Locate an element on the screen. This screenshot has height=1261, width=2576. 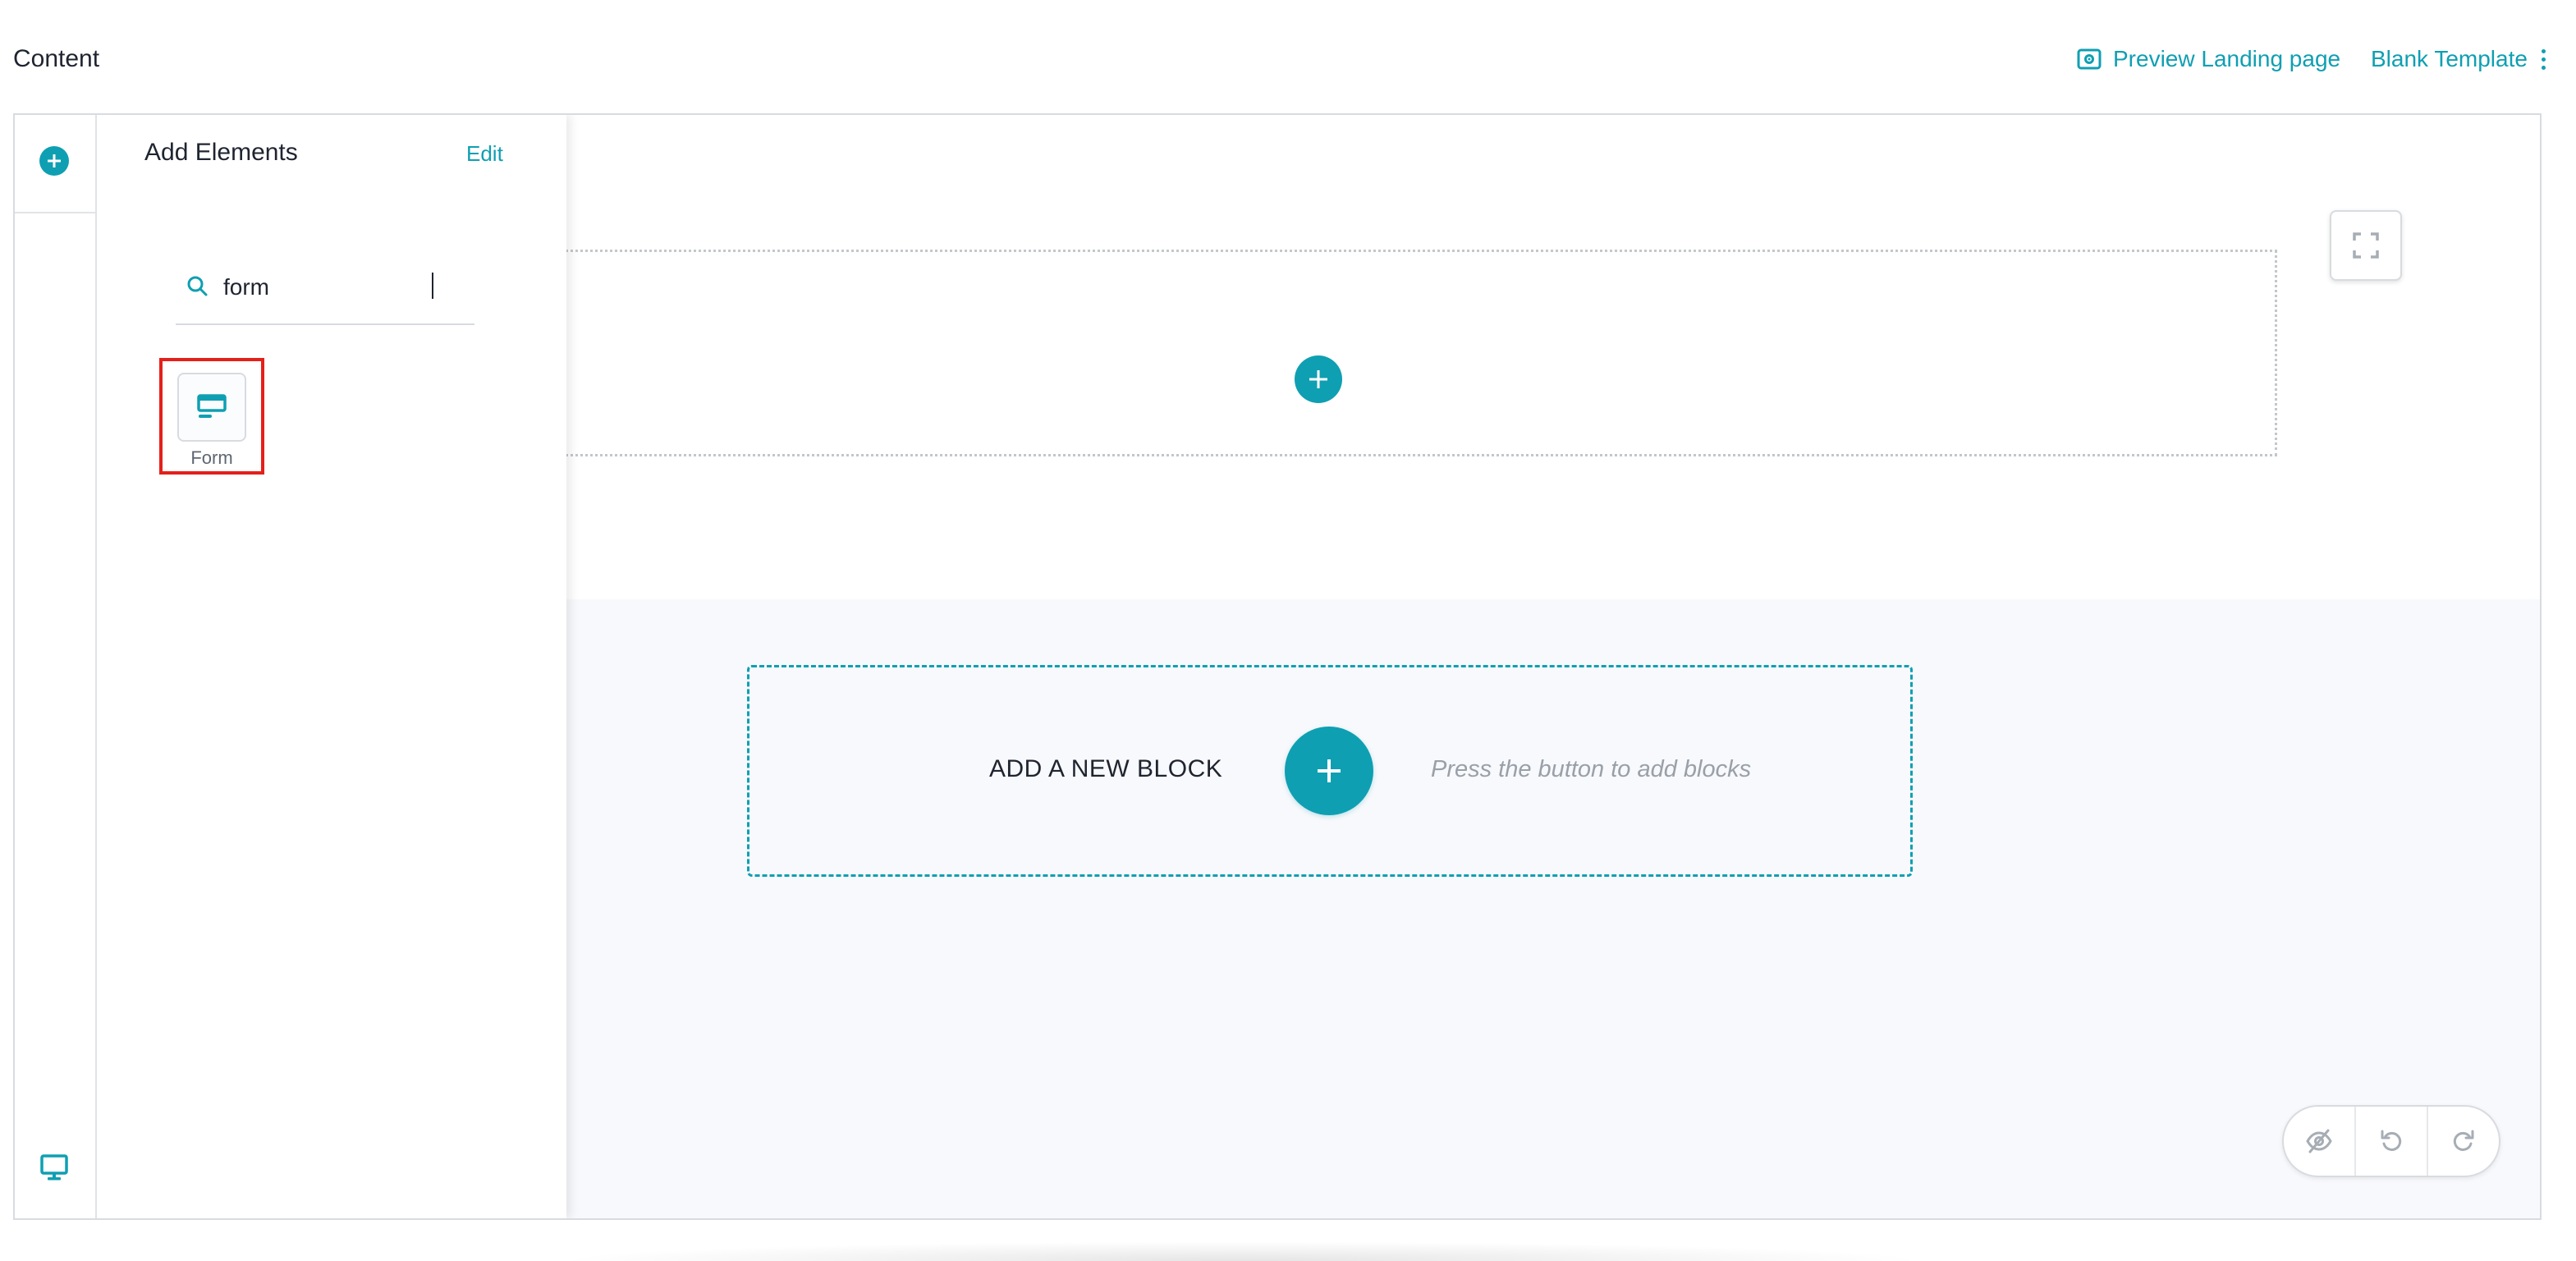
edit-button: Edit is located at coordinates (484, 153).